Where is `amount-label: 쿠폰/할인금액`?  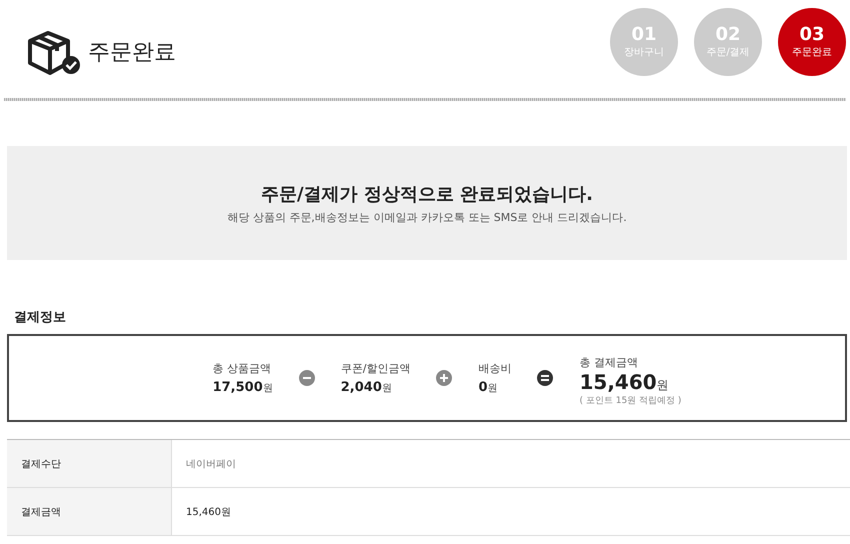 amount-label: 쿠폰/할인금액 is located at coordinates (375, 368).